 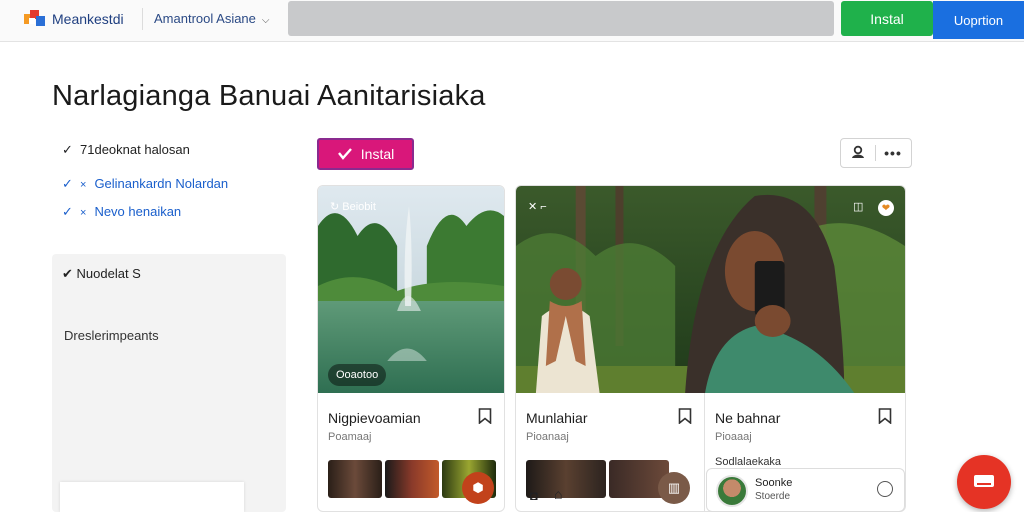 What do you see at coordinates (885, 489) in the screenshot?
I see `radio-icon` at bounding box center [885, 489].